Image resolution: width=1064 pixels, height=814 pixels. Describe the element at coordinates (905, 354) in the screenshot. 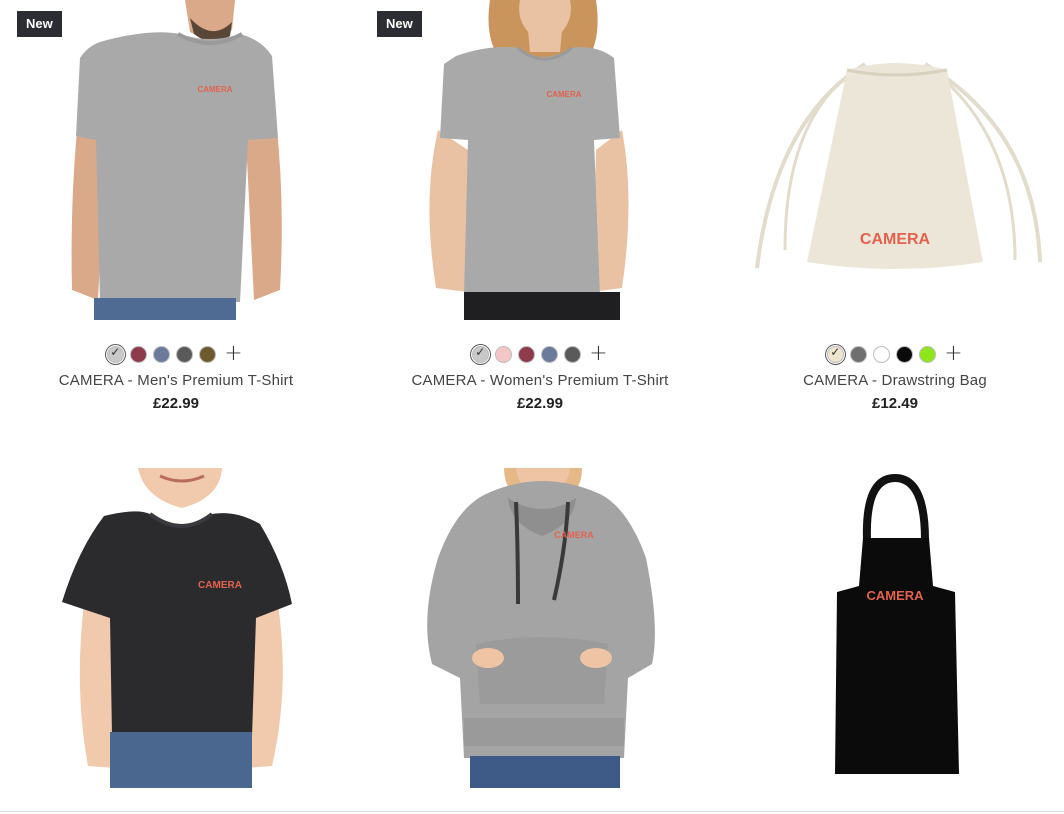

I see `swatch-black` at that location.